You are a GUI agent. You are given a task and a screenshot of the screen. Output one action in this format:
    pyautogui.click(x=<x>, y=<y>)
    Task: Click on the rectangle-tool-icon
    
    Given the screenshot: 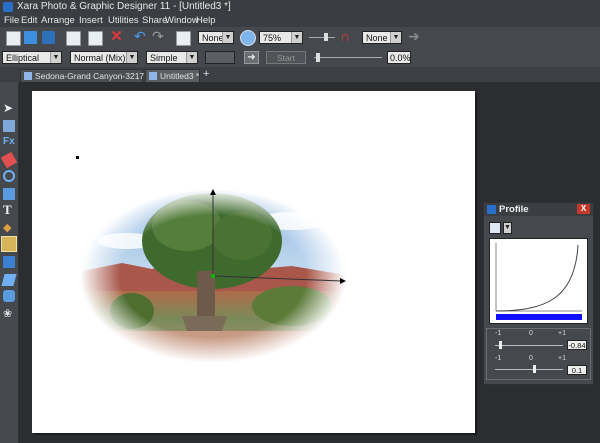 What is the action you would take?
    pyautogui.click(x=9, y=194)
    